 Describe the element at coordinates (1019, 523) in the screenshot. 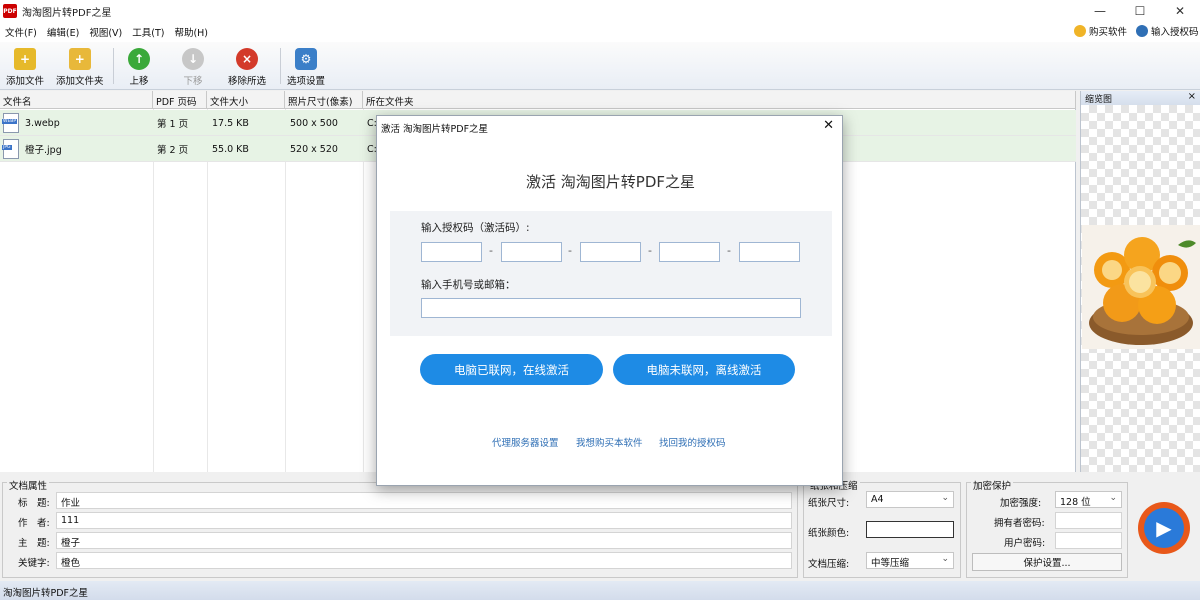

I see `owner-password-label: 拥有者密码:` at that location.